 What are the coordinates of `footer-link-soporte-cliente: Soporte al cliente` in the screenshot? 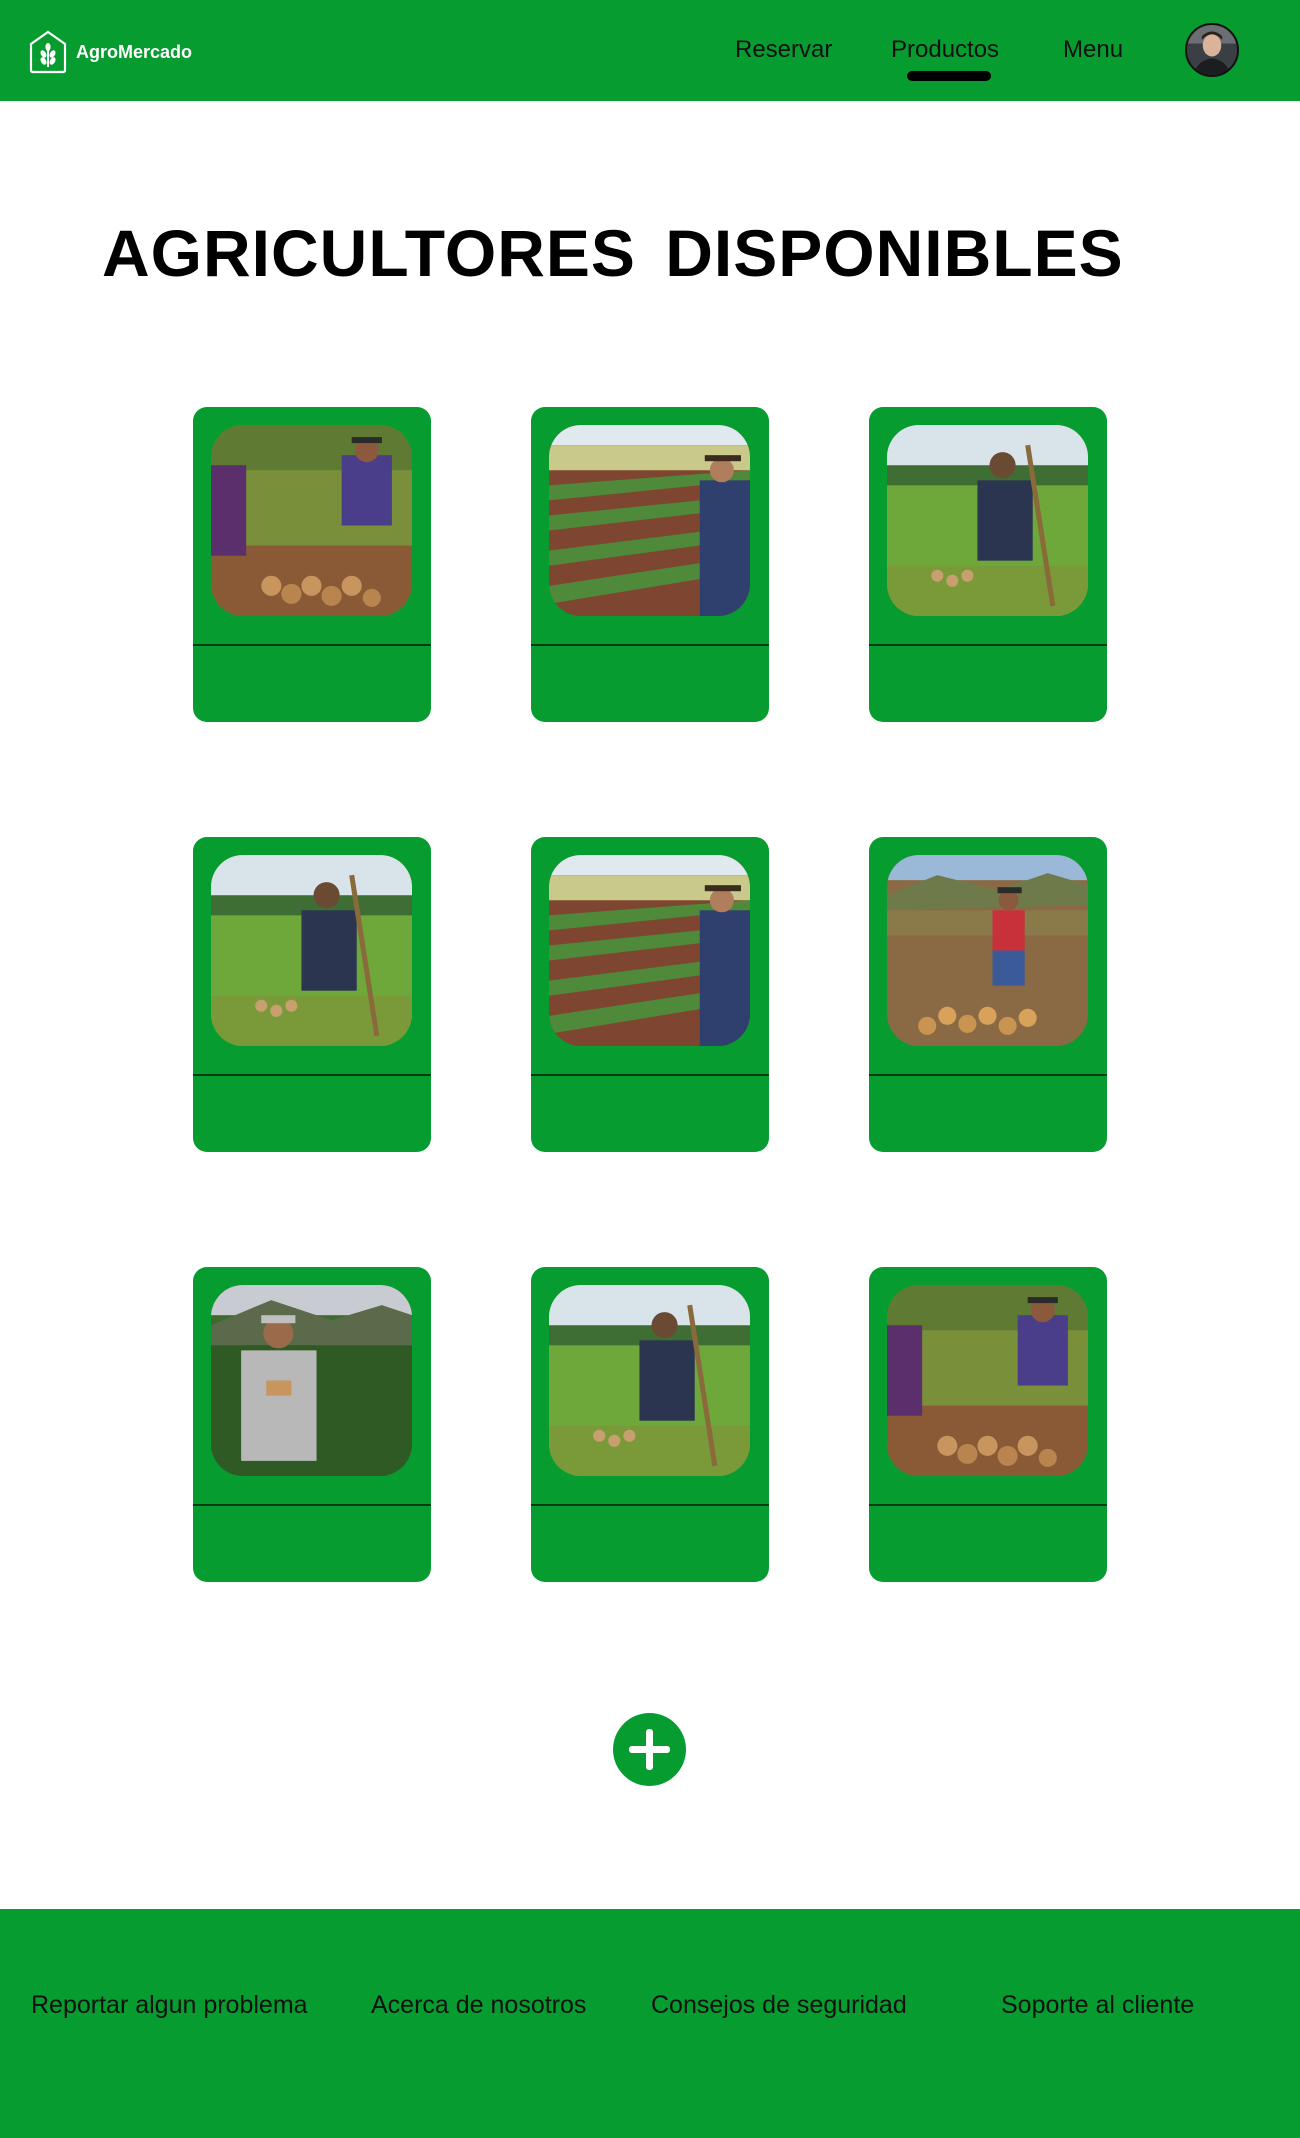 It's located at (1097, 2005).